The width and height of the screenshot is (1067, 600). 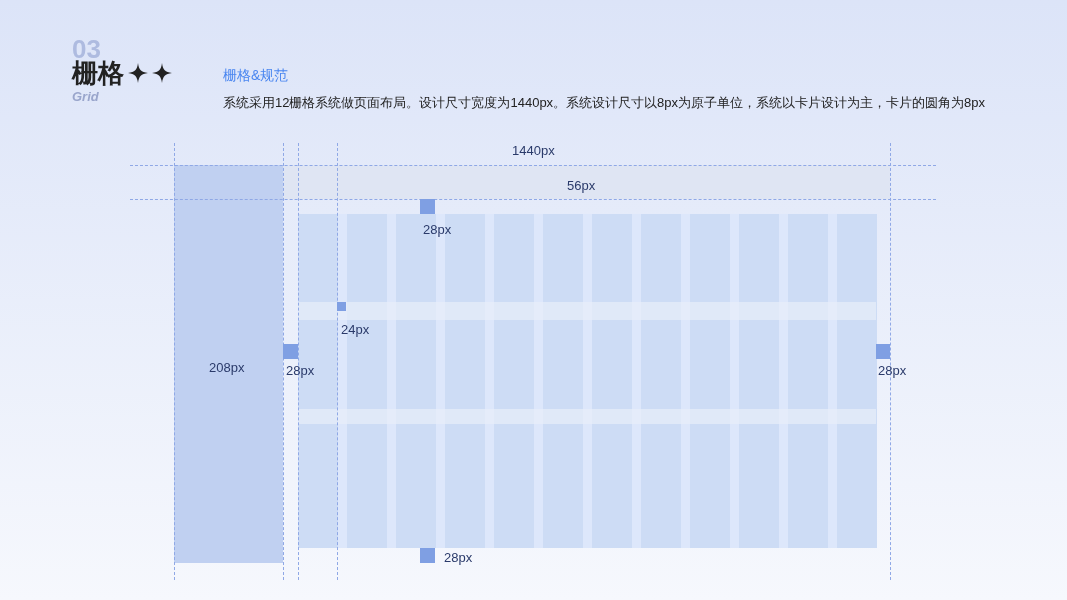 What do you see at coordinates (604, 103) in the screenshot?
I see `description: 系统采用12栅格系统做页面布局。设计尺寸宽度为1440px。系统设计尺寸以8px为原子单位，系统以卡片设计为主，卡片的圆角为8px` at bounding box center [604, 103].